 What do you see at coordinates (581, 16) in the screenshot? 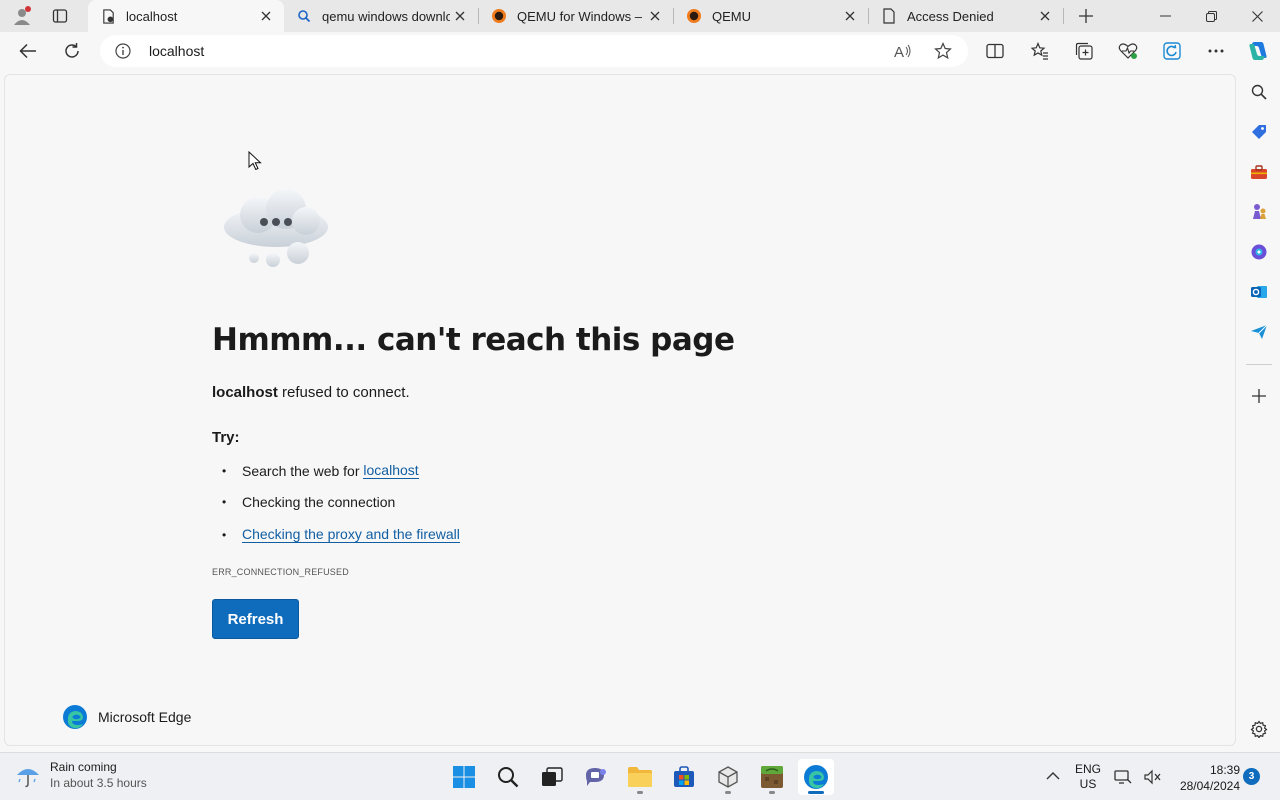
I see `tab-title: QEMU for Windows – In` at bounding box center [581, 16].